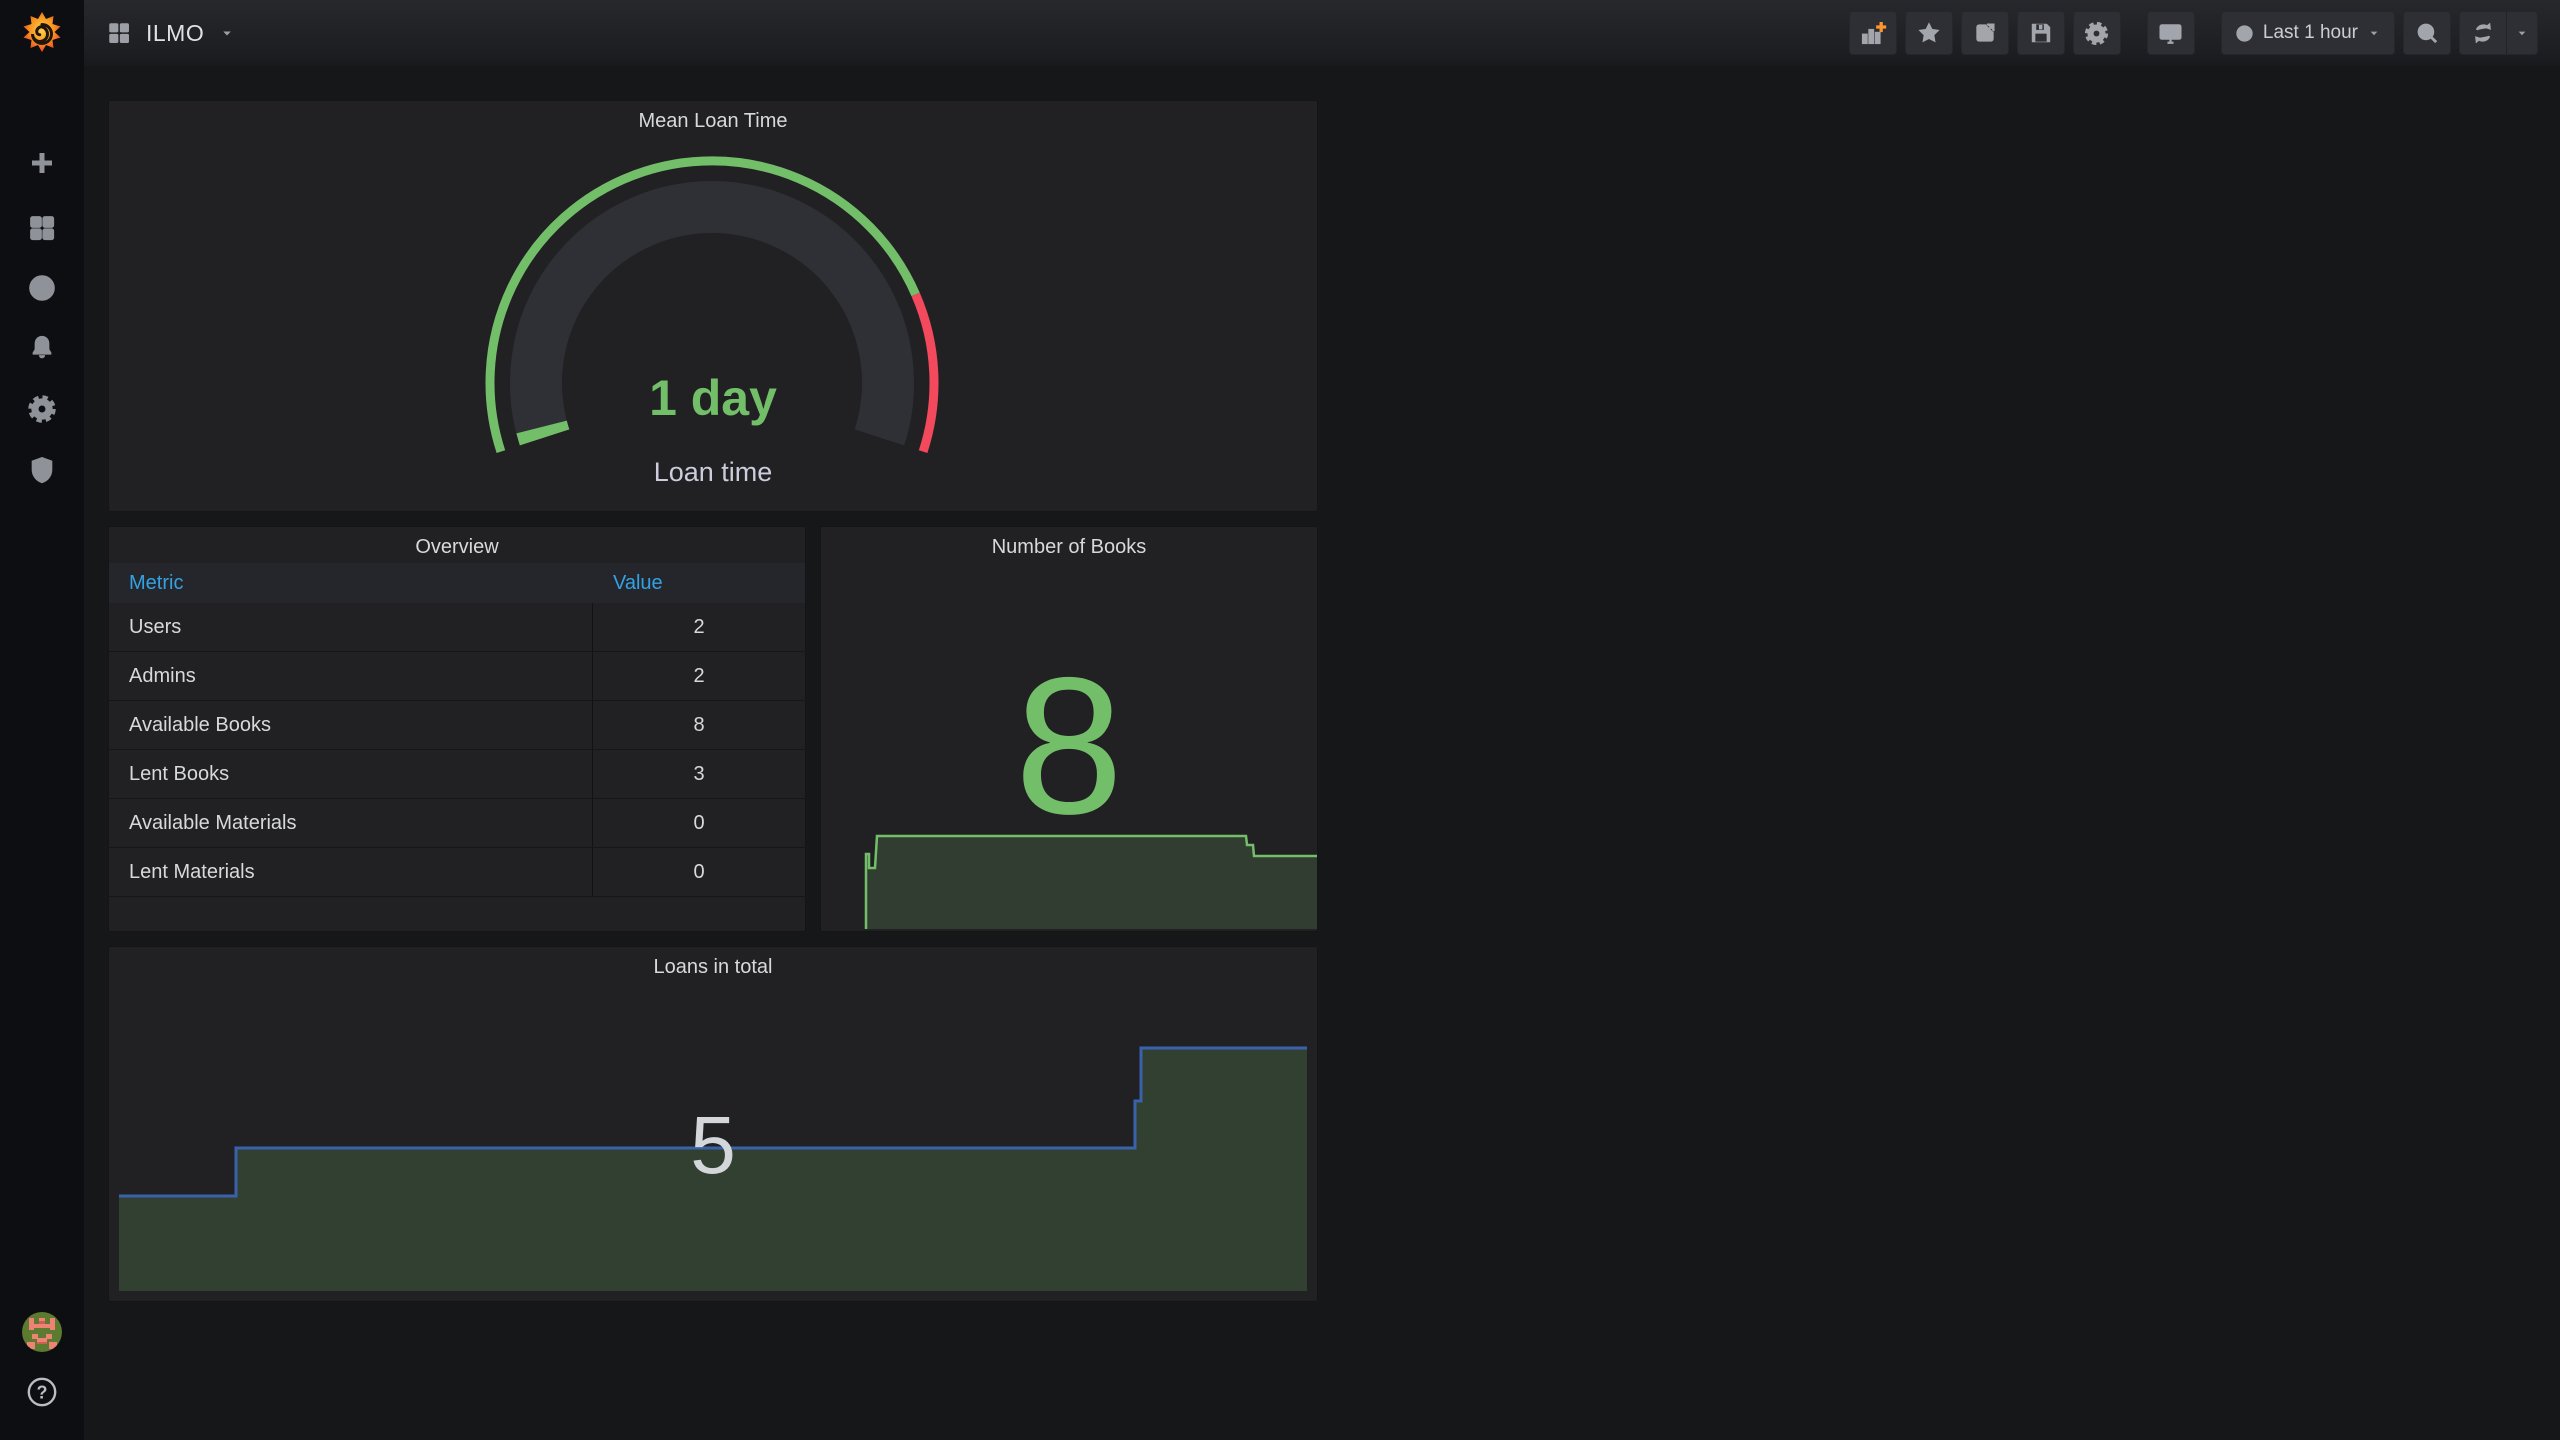 The width and height of the screenshot is (2560, 1440). I want to click on user-avatar, so click(42, 1332).